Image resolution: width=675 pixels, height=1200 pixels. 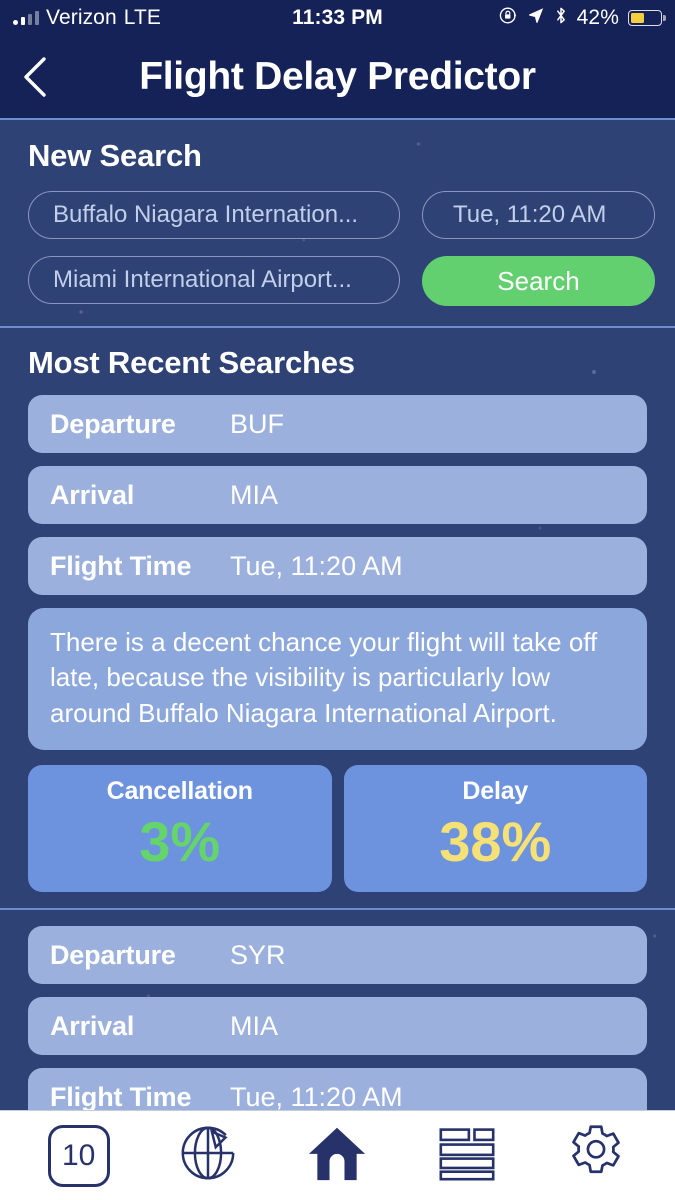 I want to click on layout-icon, so click(x=467, y=1155).